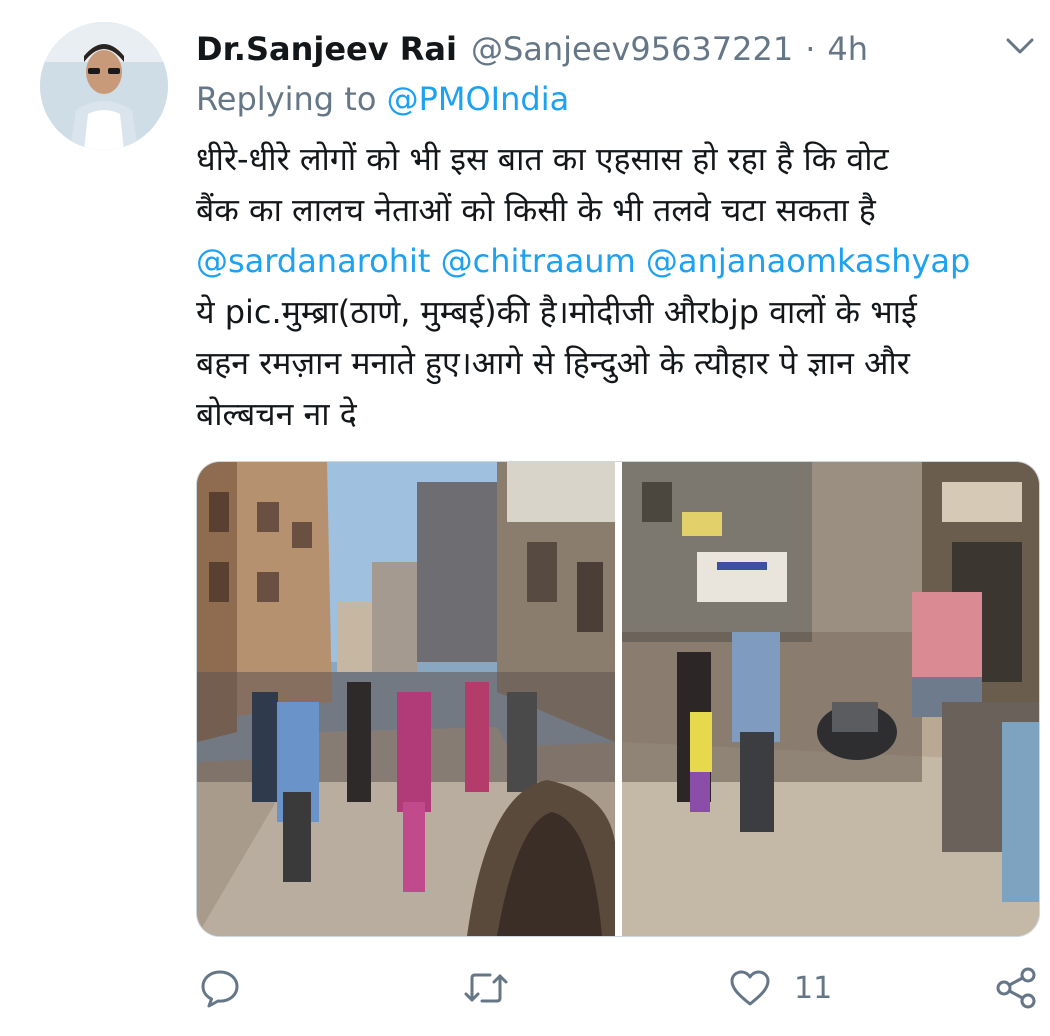  What do you see at coordinates (478, 99) in the screenshot?
I see `replying-to-mention: @PMOIndia` at bounding box center [478, 99].